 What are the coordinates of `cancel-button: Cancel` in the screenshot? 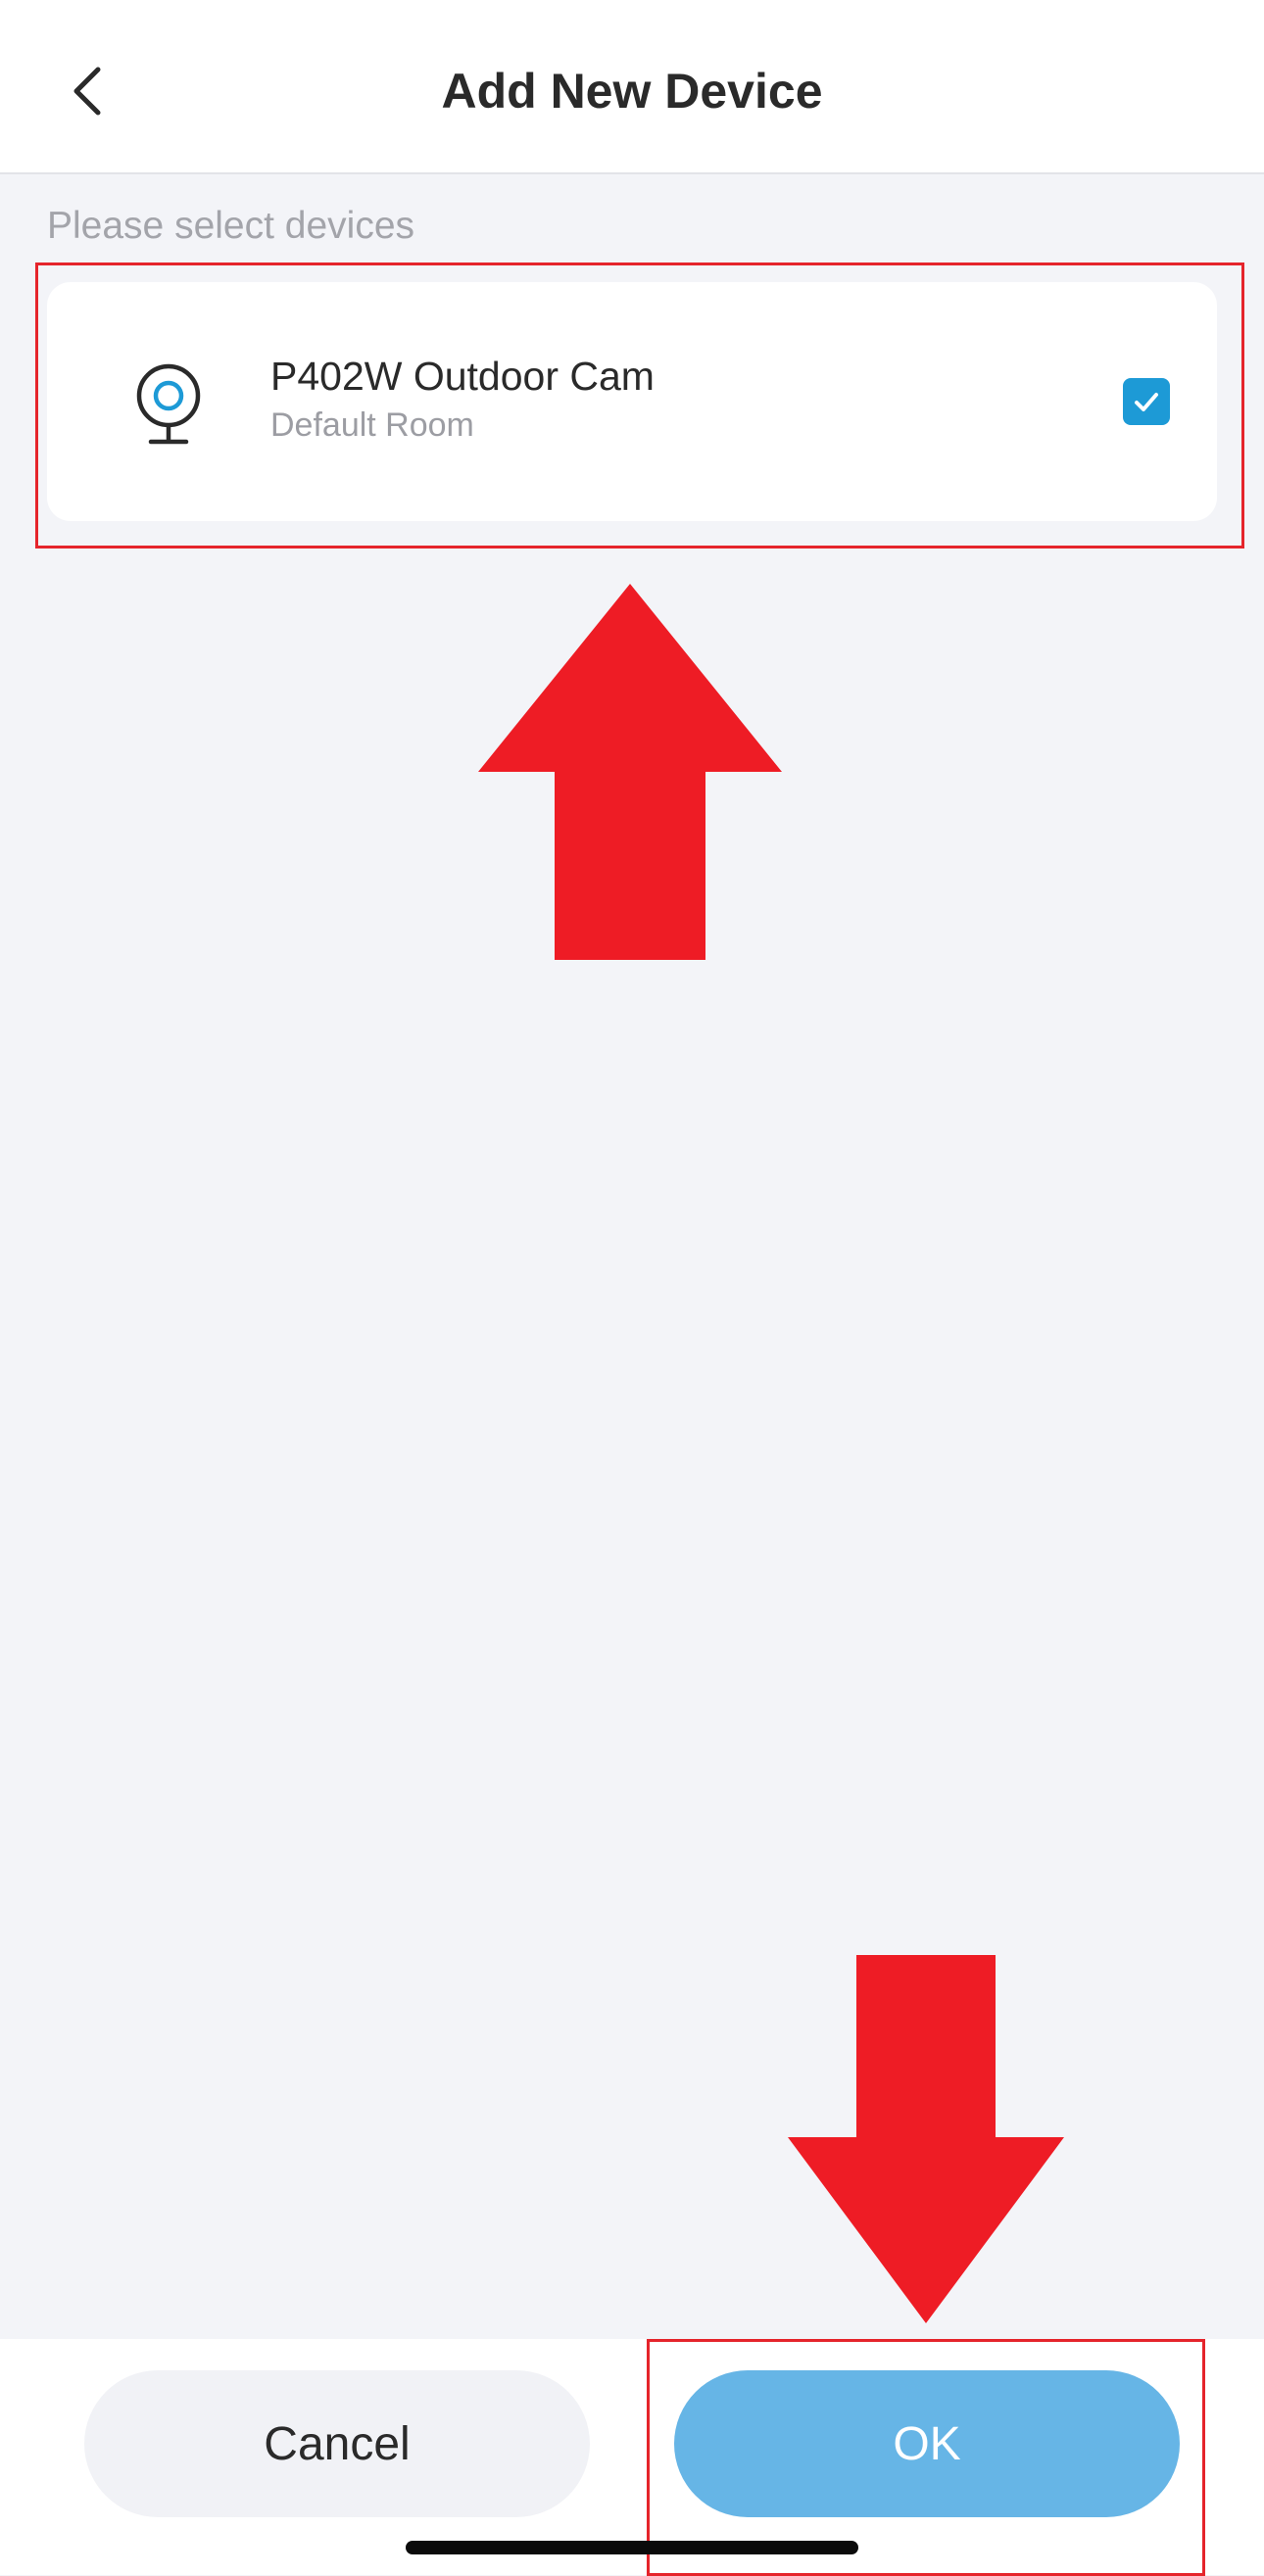 It's located at (337, 2444).